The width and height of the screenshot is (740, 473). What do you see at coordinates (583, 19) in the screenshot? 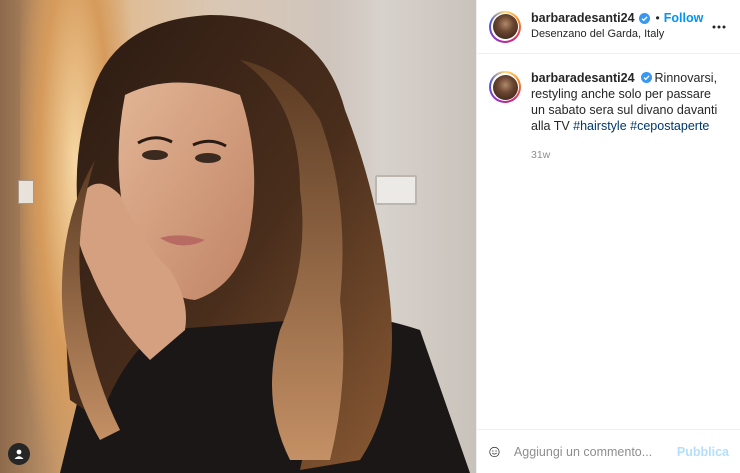
I see `header-username: barbaradesanti24` at bounding box center [583, 19].